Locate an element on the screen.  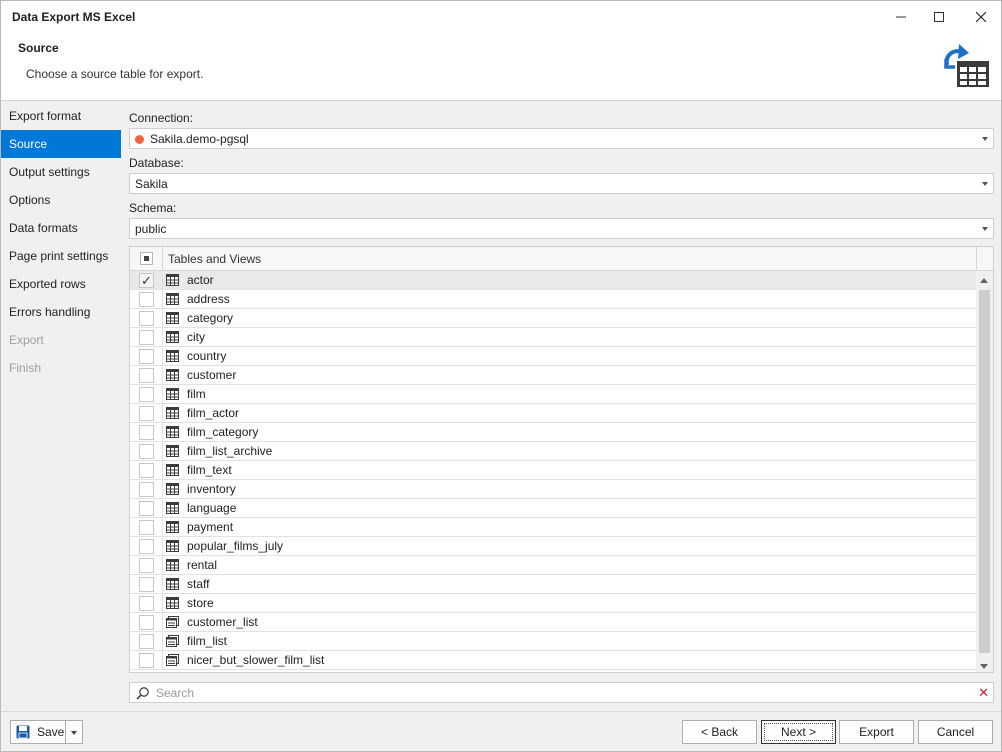
vertical-scrollbar is located at coordinates (984, 471).